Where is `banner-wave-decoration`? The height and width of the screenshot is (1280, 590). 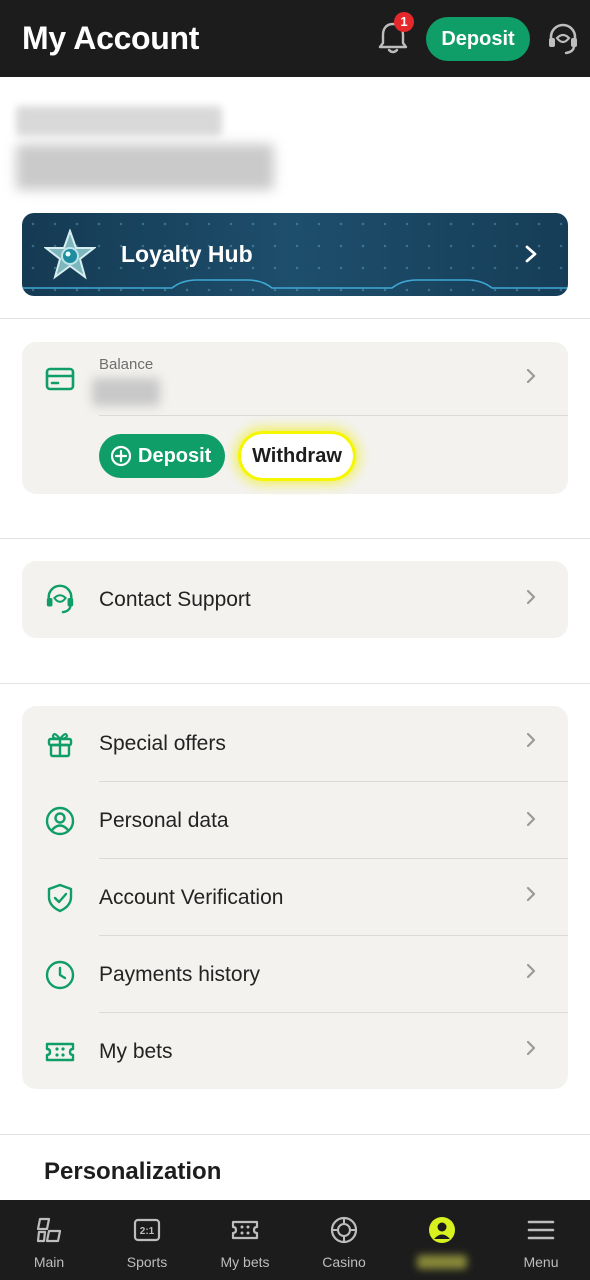
banner-wave-decoration is located at coordinates (295, 284).